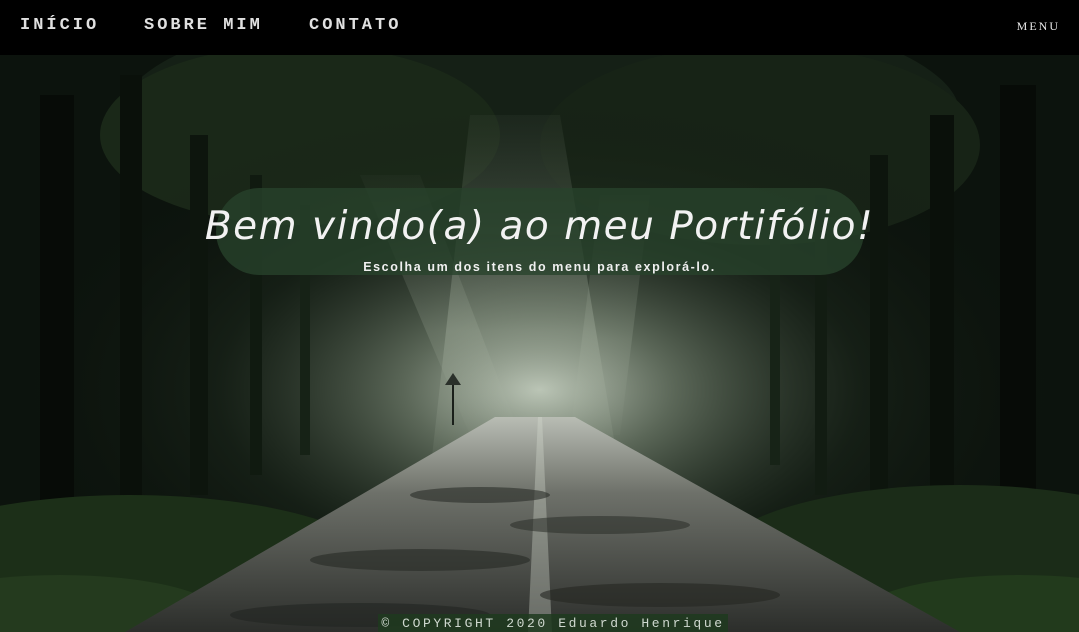 This screenshot has height=632, width=1079. What do you see at coordinates (203, 25) in the screenshot?
I see `nav-link-sobre-mim: SOBRE MIM` at bounding box center [203, 25].